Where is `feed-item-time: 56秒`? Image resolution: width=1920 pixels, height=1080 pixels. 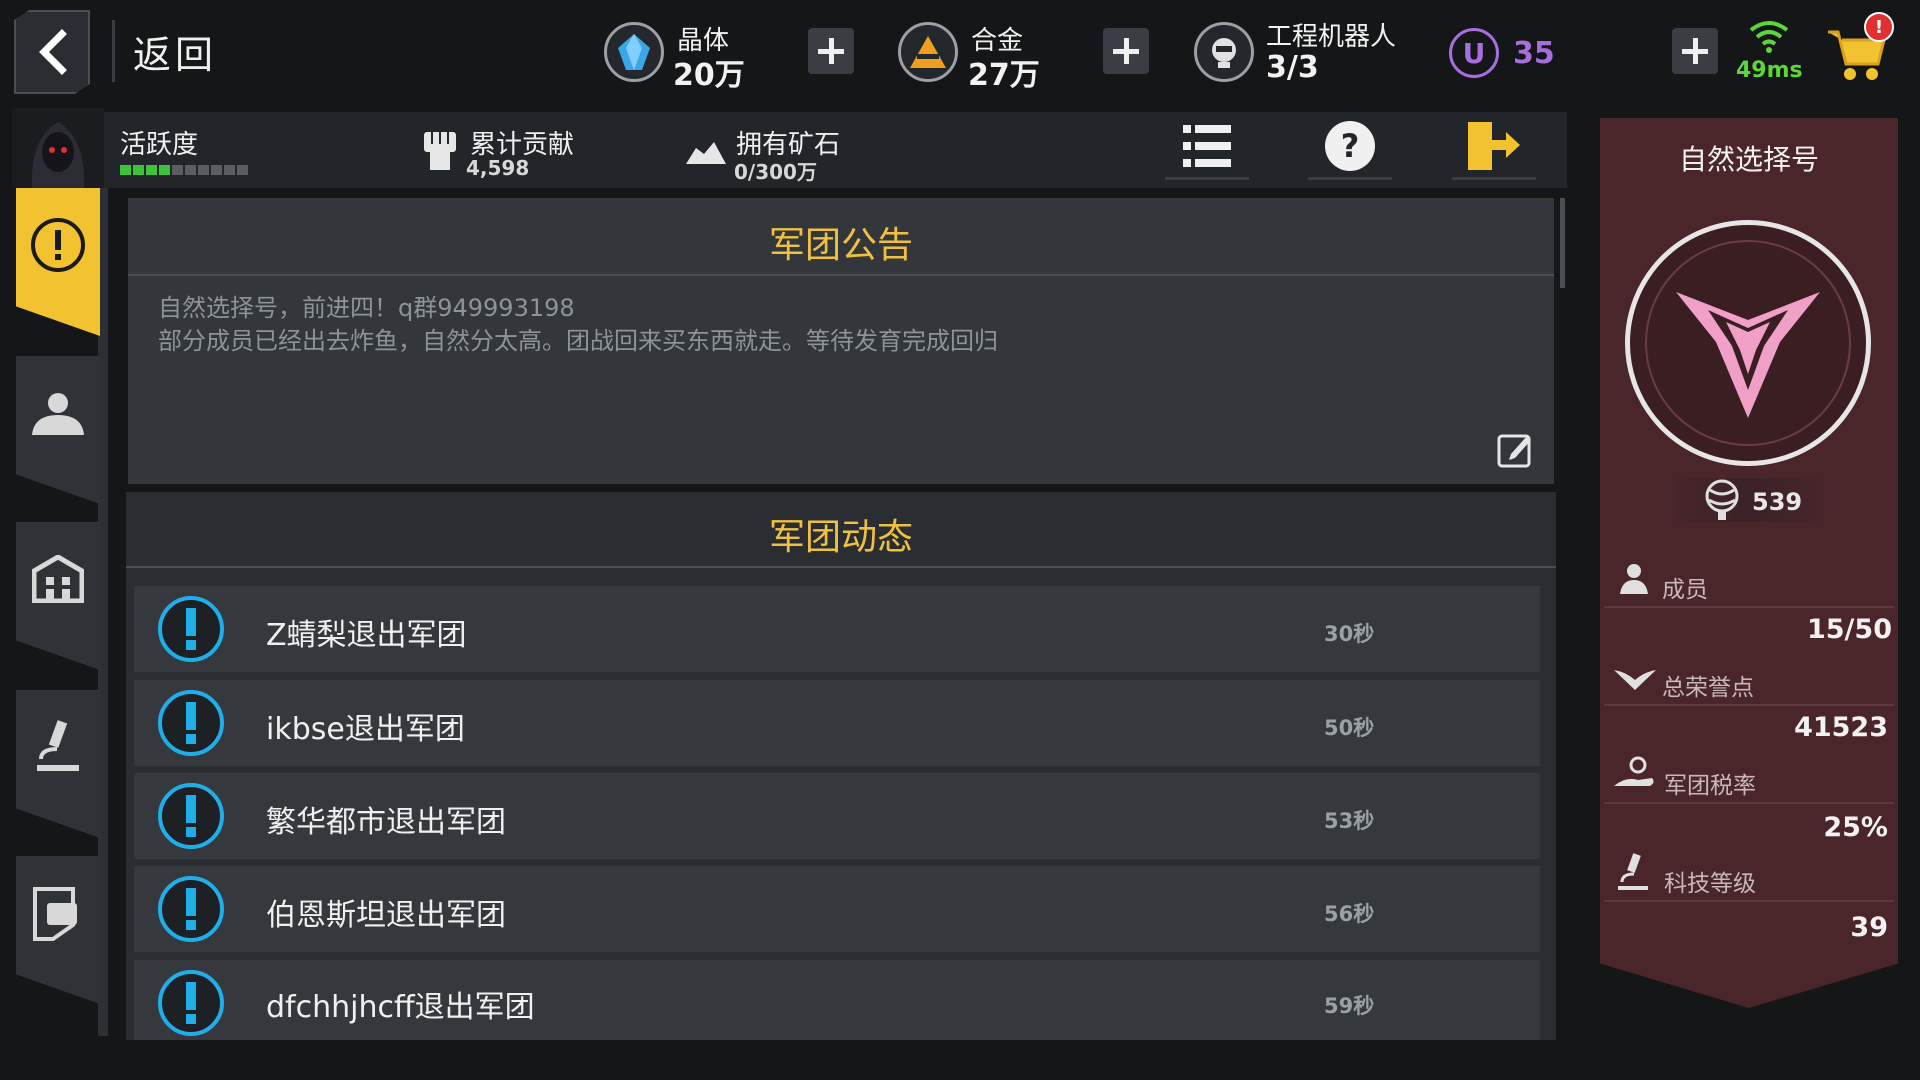
feed-item-time: 56秒 is located at coordinates (1349, 914).